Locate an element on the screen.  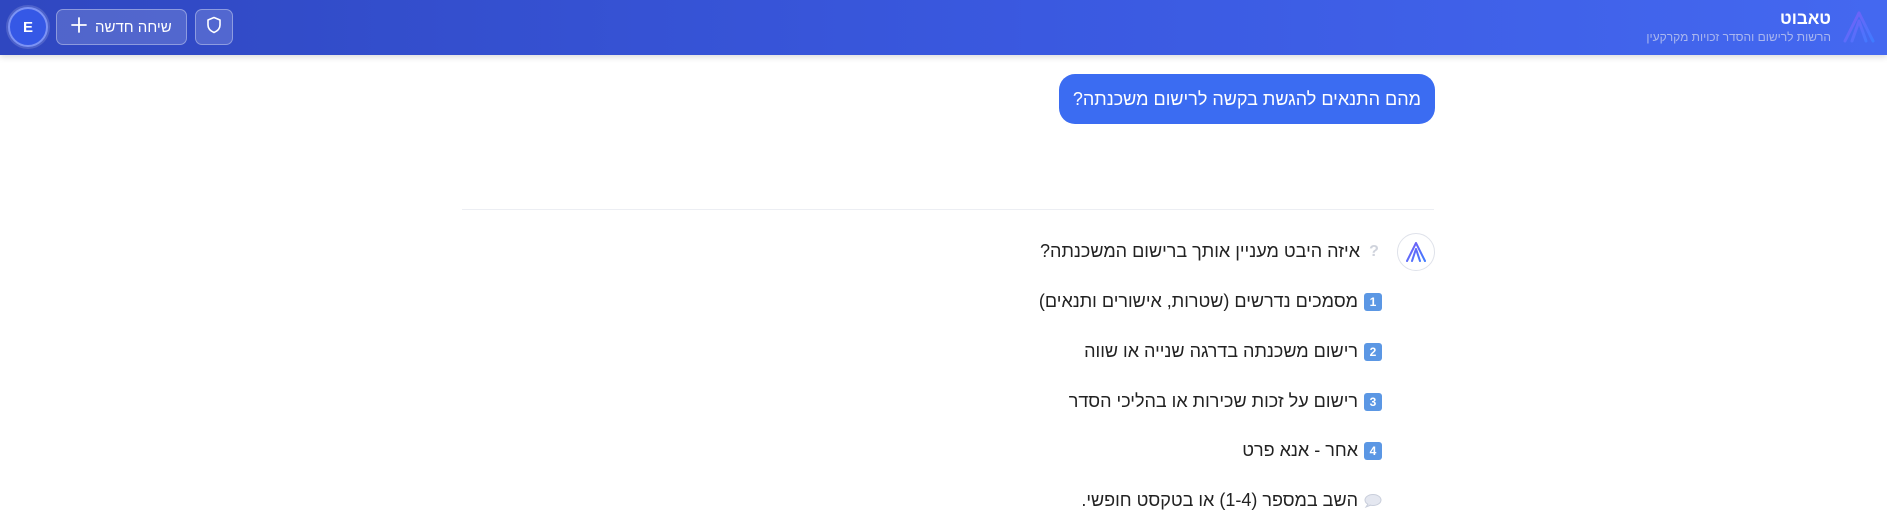
new-chat-label: שיחה חדשה is located at coordinates (133, 27).